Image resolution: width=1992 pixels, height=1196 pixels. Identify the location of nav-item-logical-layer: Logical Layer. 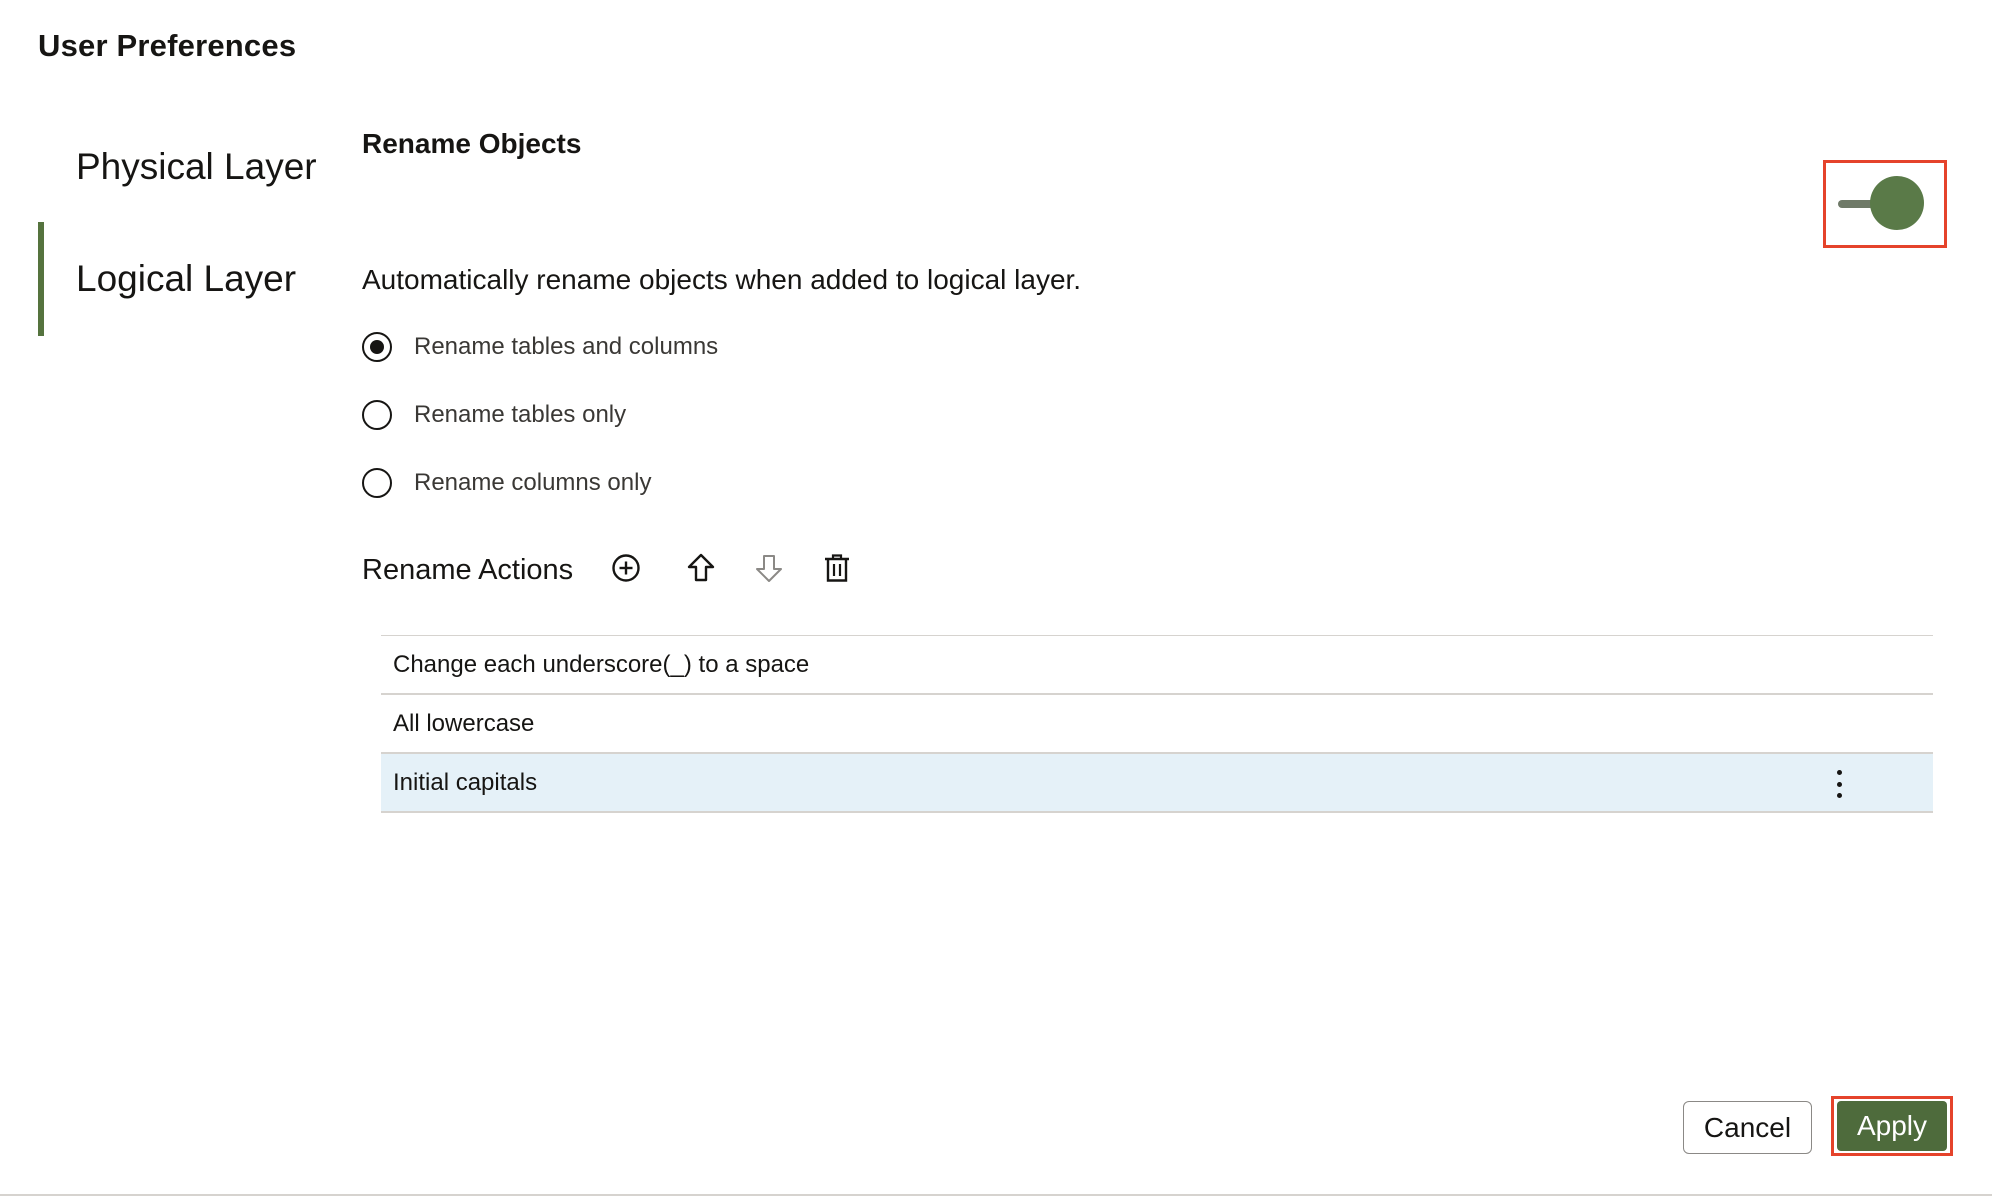
(183, 279).